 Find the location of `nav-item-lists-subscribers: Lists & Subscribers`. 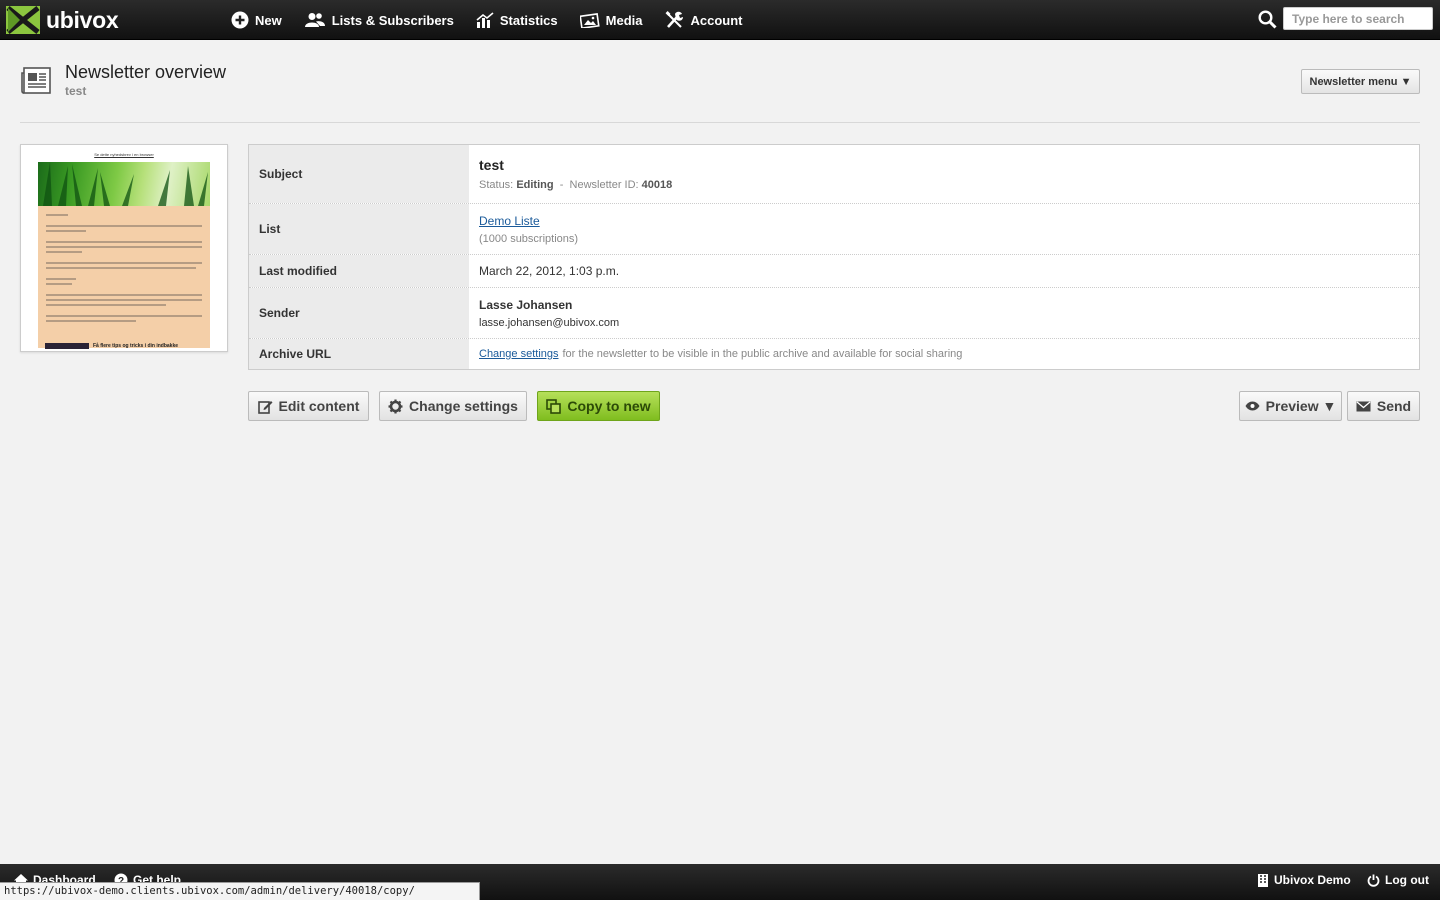

nav-item-lists-subscribers: Lists & Subscribers is located at coordinates (379, 20).